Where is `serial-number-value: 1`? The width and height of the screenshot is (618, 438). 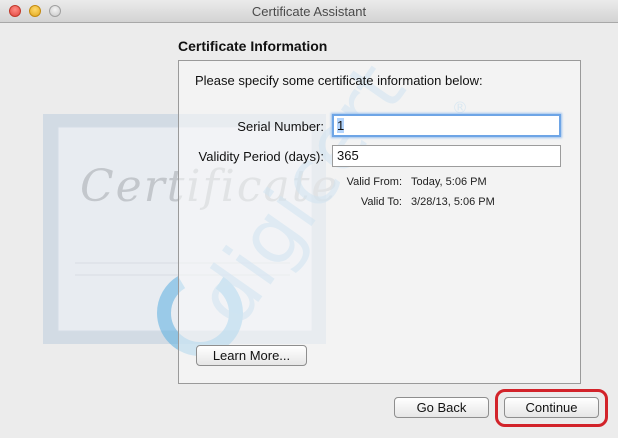 serial-number-value: 1 is located at coordinates (341, 125).